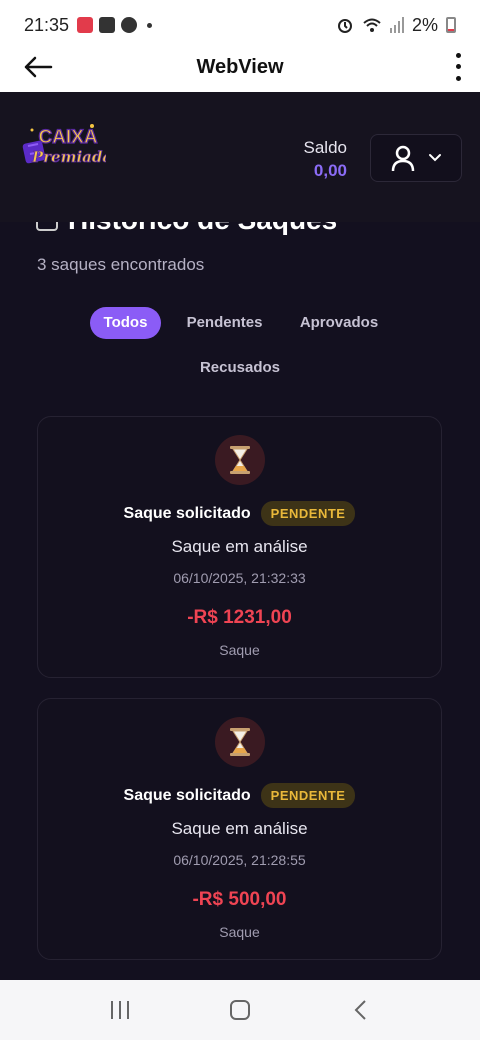  Describe the element at coordinates (458, 56) in the screenshot. I see `more-vert-icon` at that location.